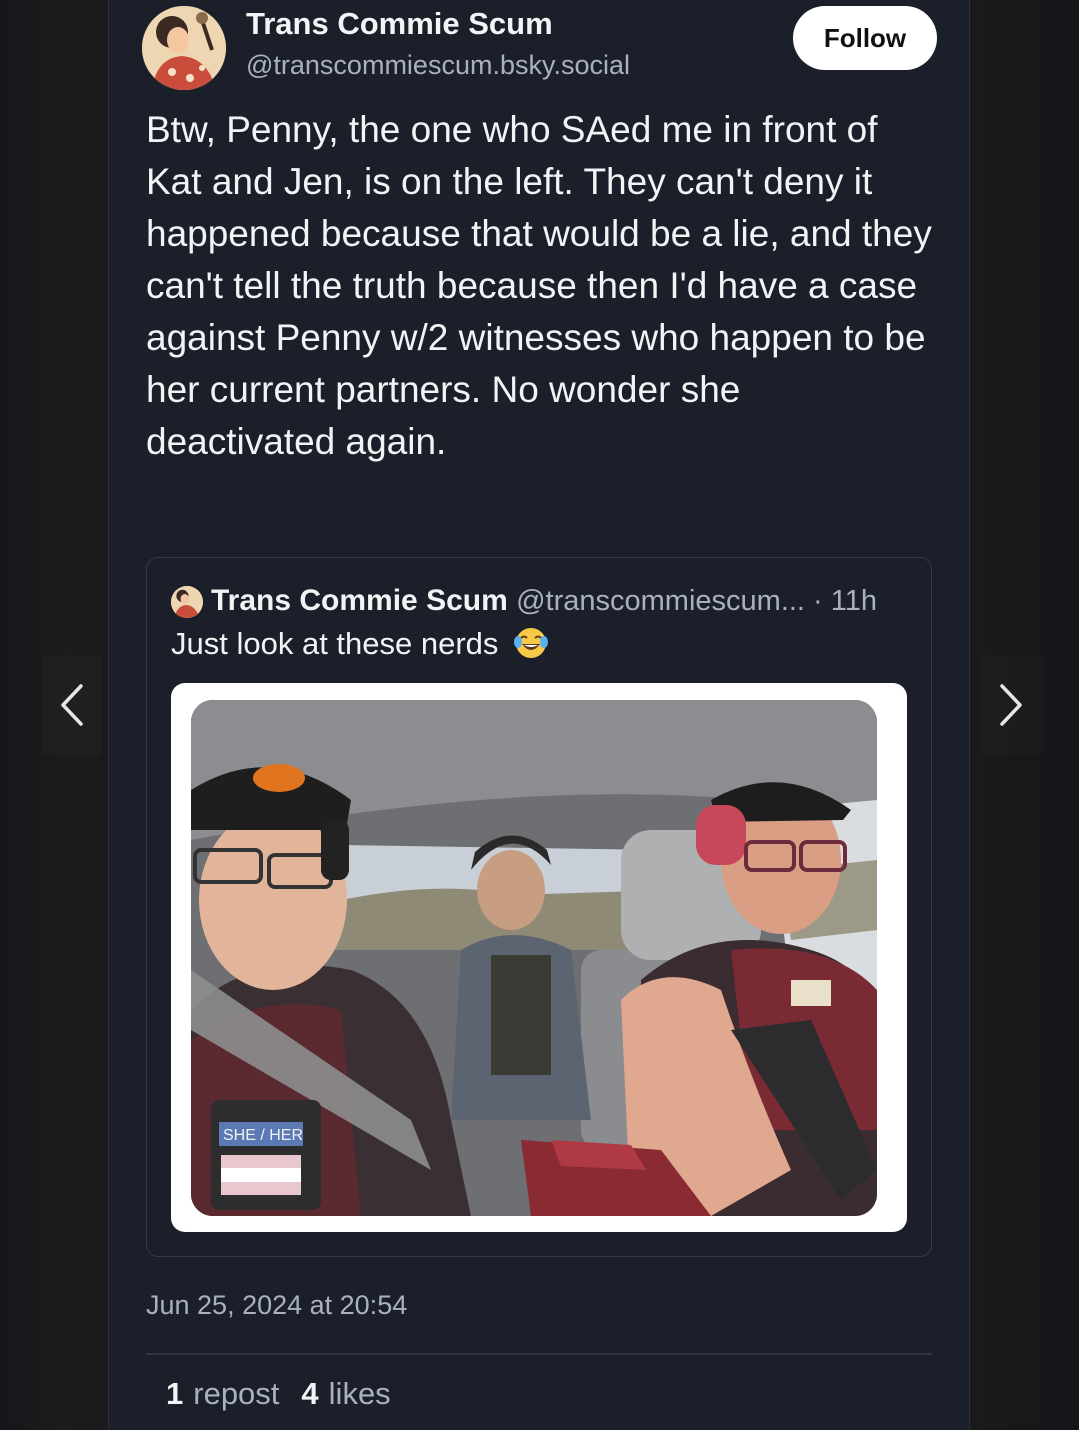 This screenshot has width=1079, height=1430. I want to click on likes-label: likes, so click(359, 1393).